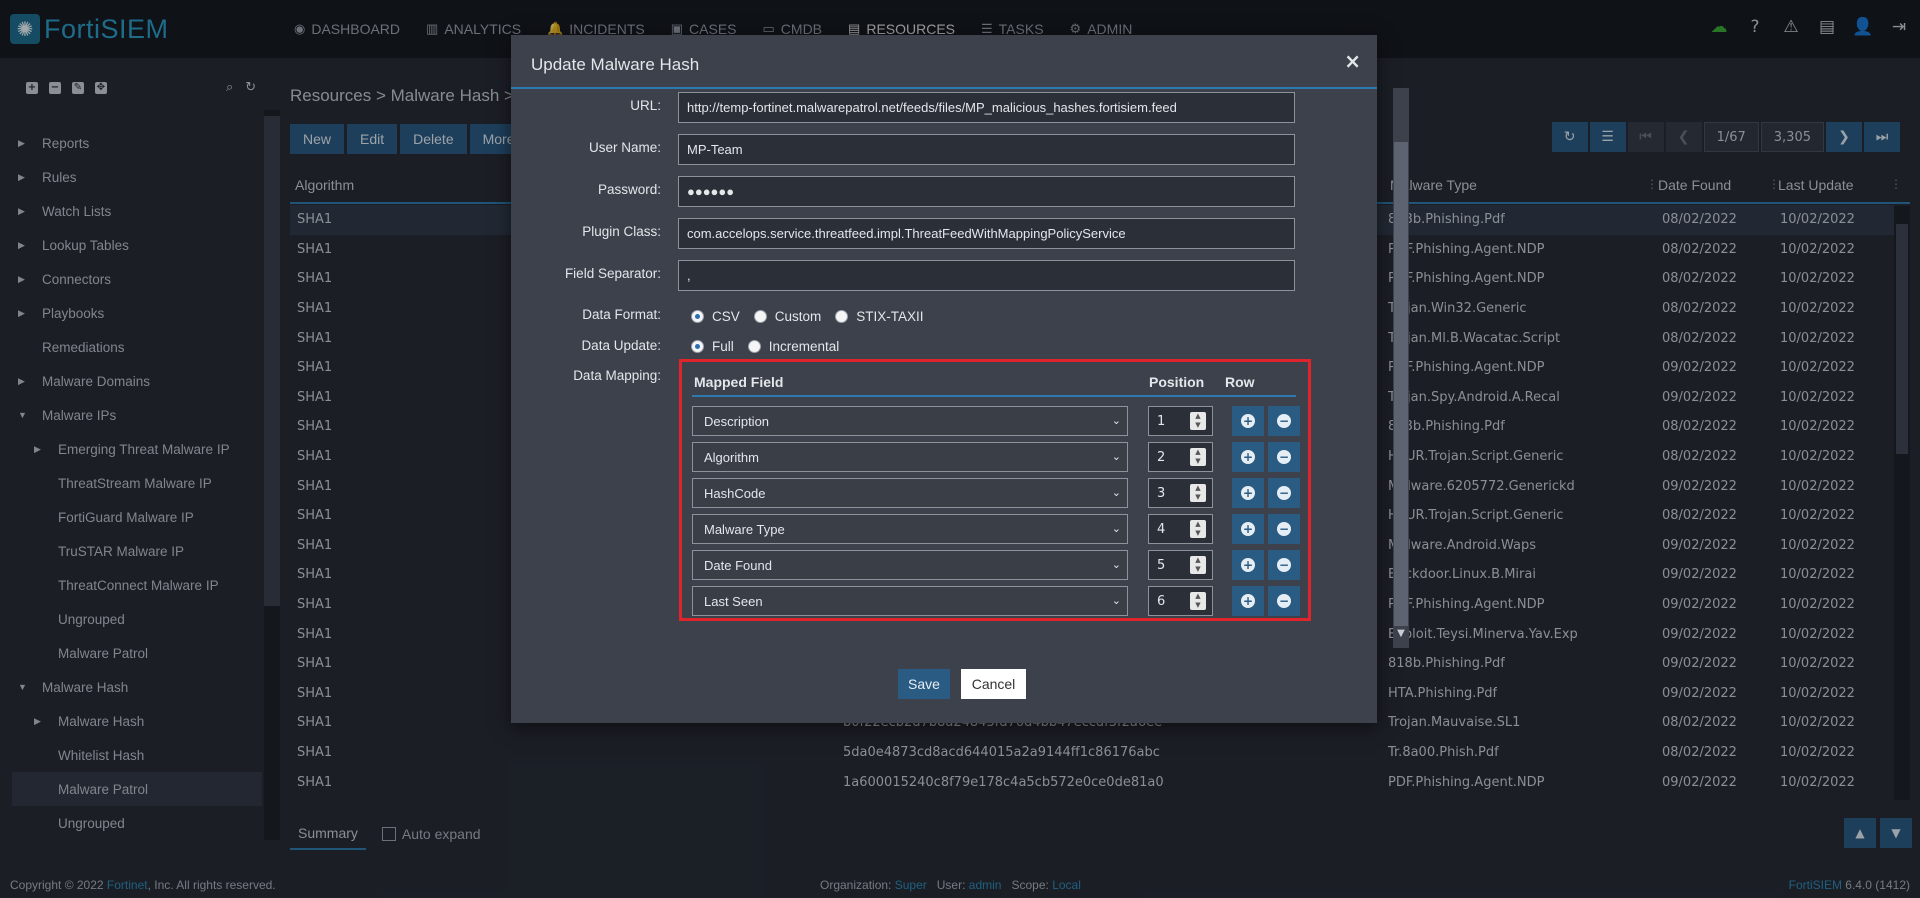  What do you see at coordinates (731, 457) in the screenshot?
I see `mapped-field-value: Algorithm` at bounding box center [731, 457].